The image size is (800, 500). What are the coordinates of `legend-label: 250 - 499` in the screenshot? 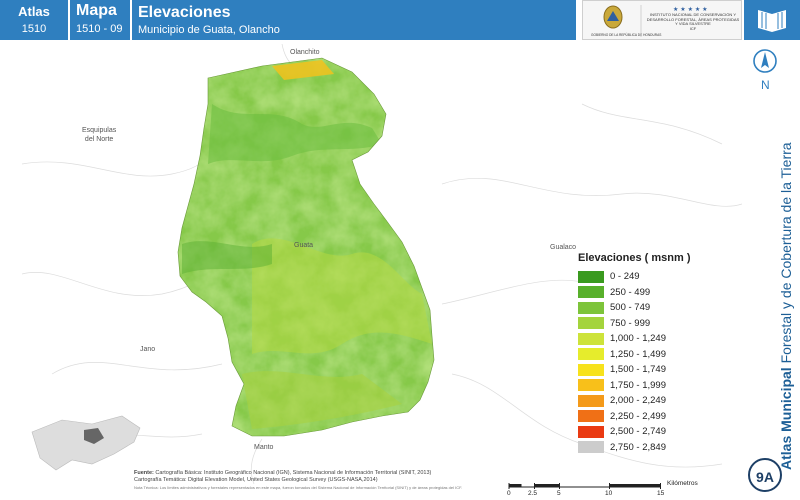 It's located at (630, 292).